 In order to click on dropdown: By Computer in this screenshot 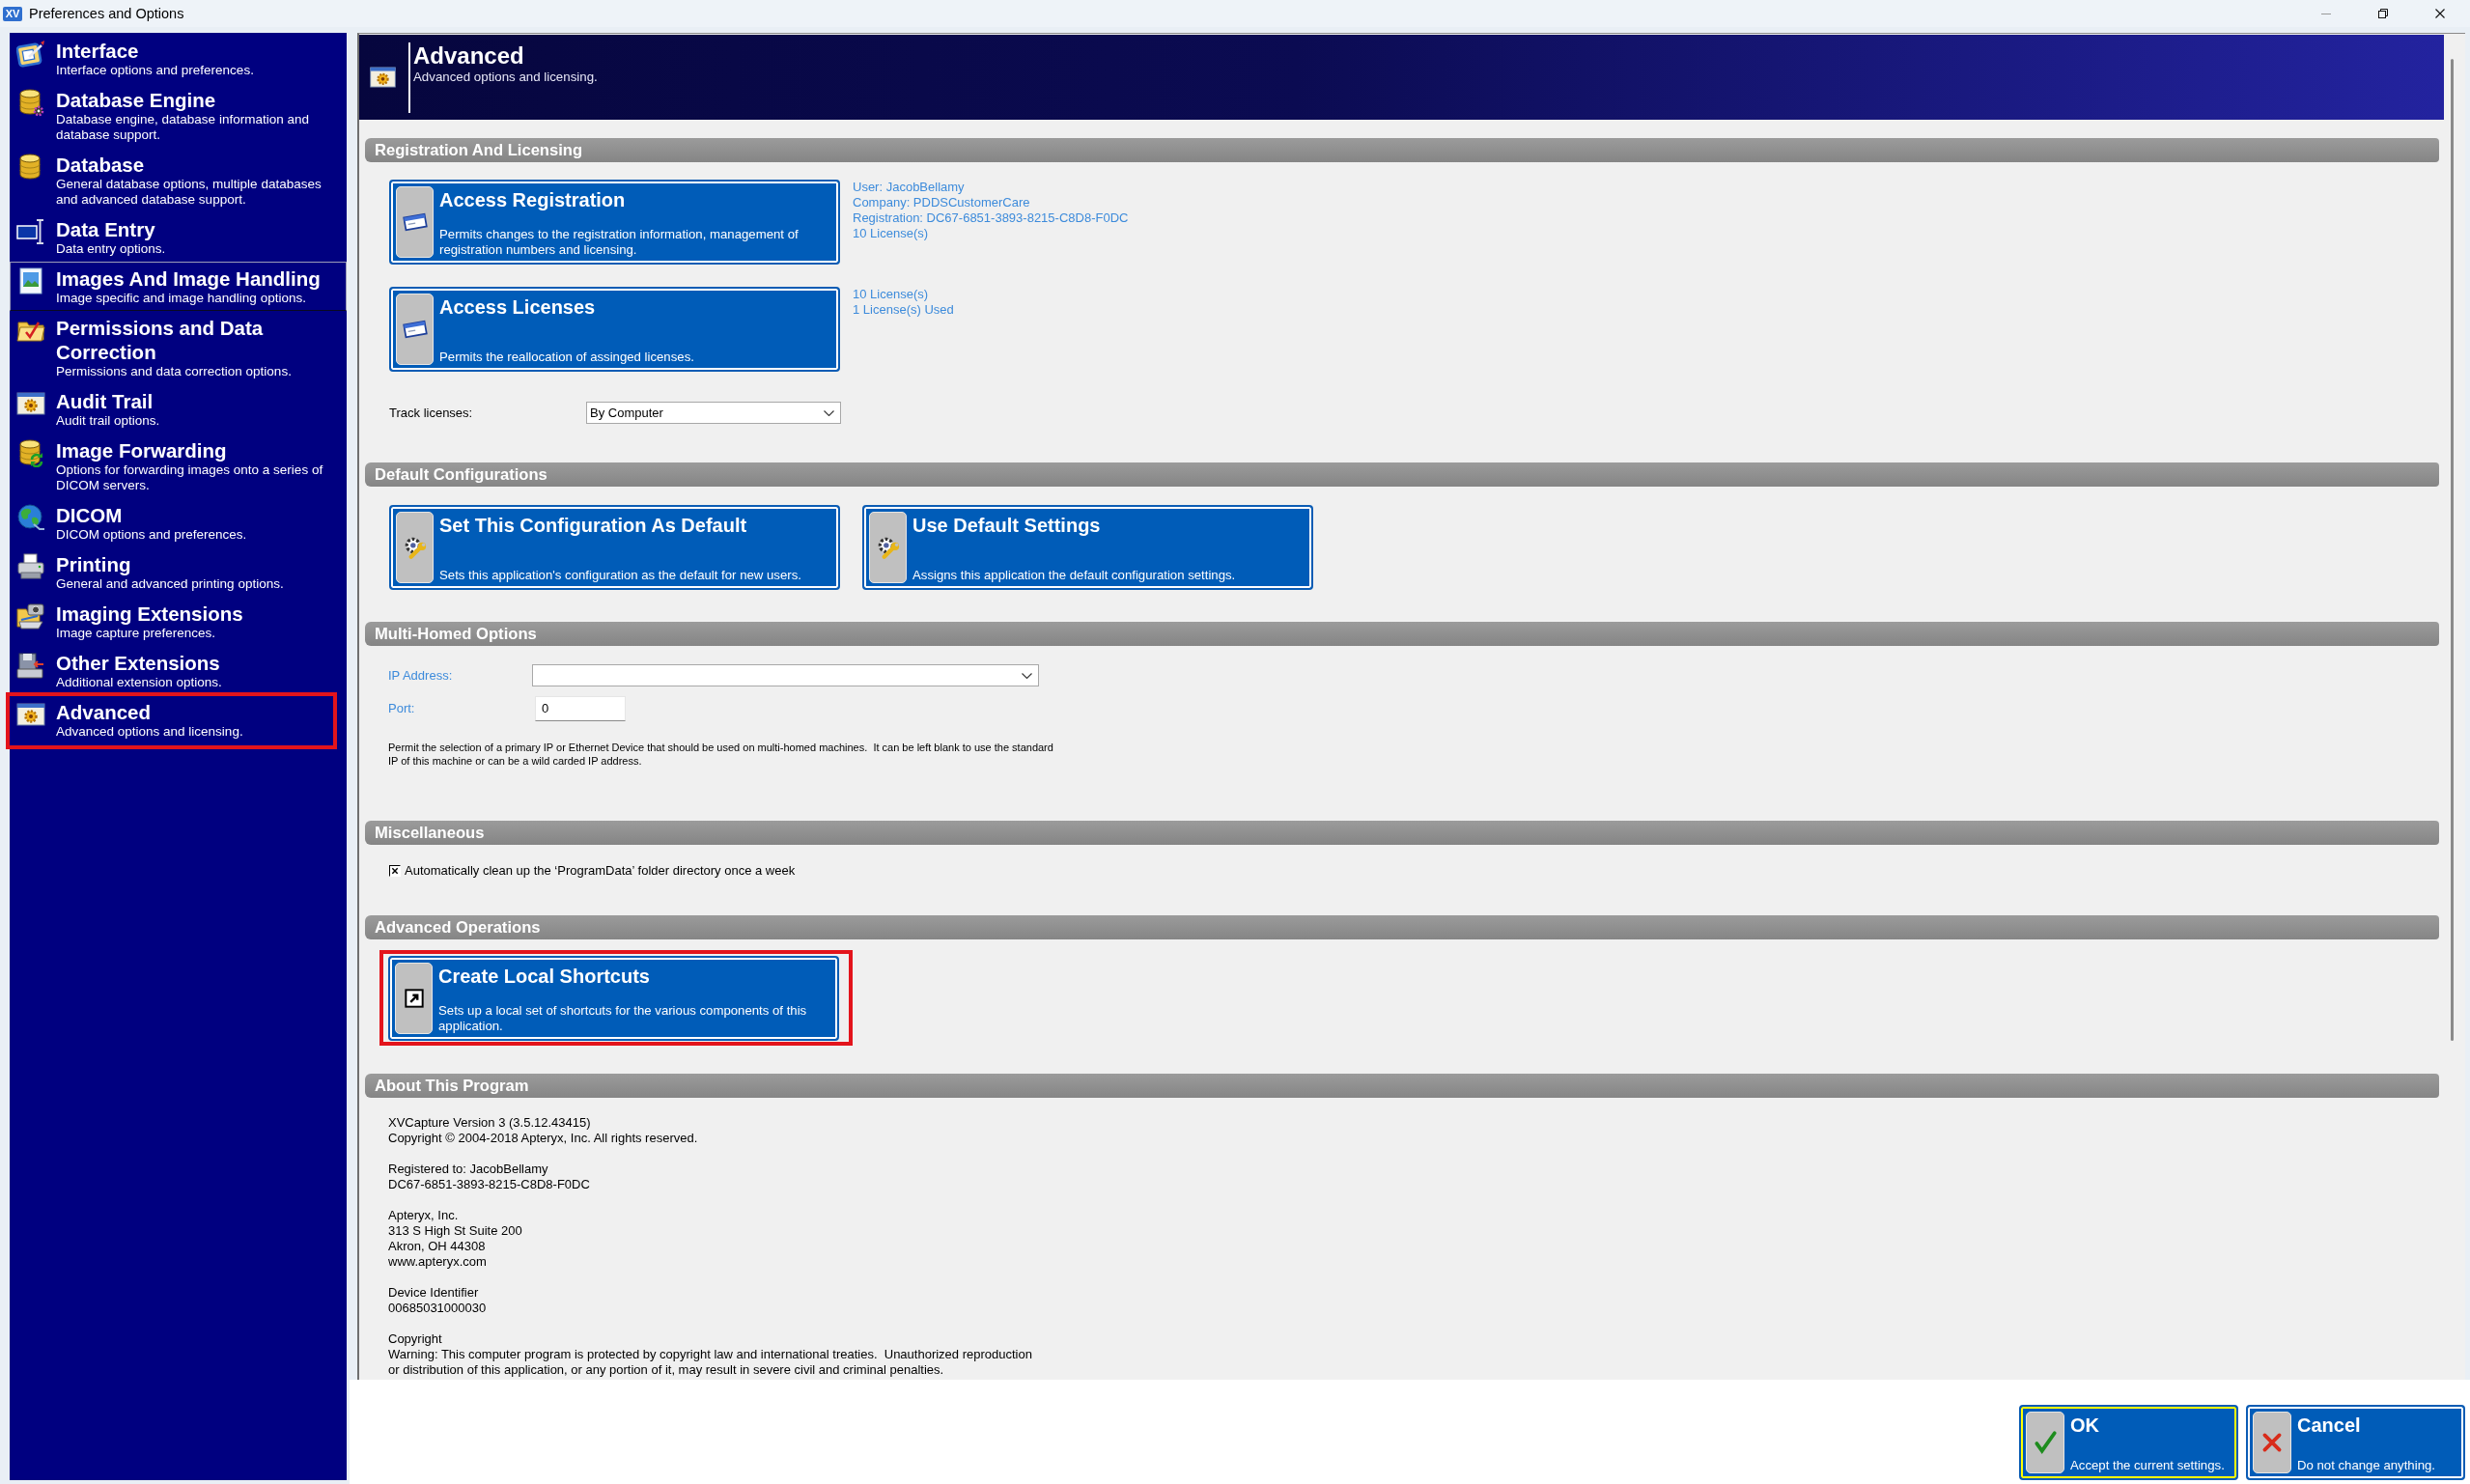, I will do `click(713, 413)`.